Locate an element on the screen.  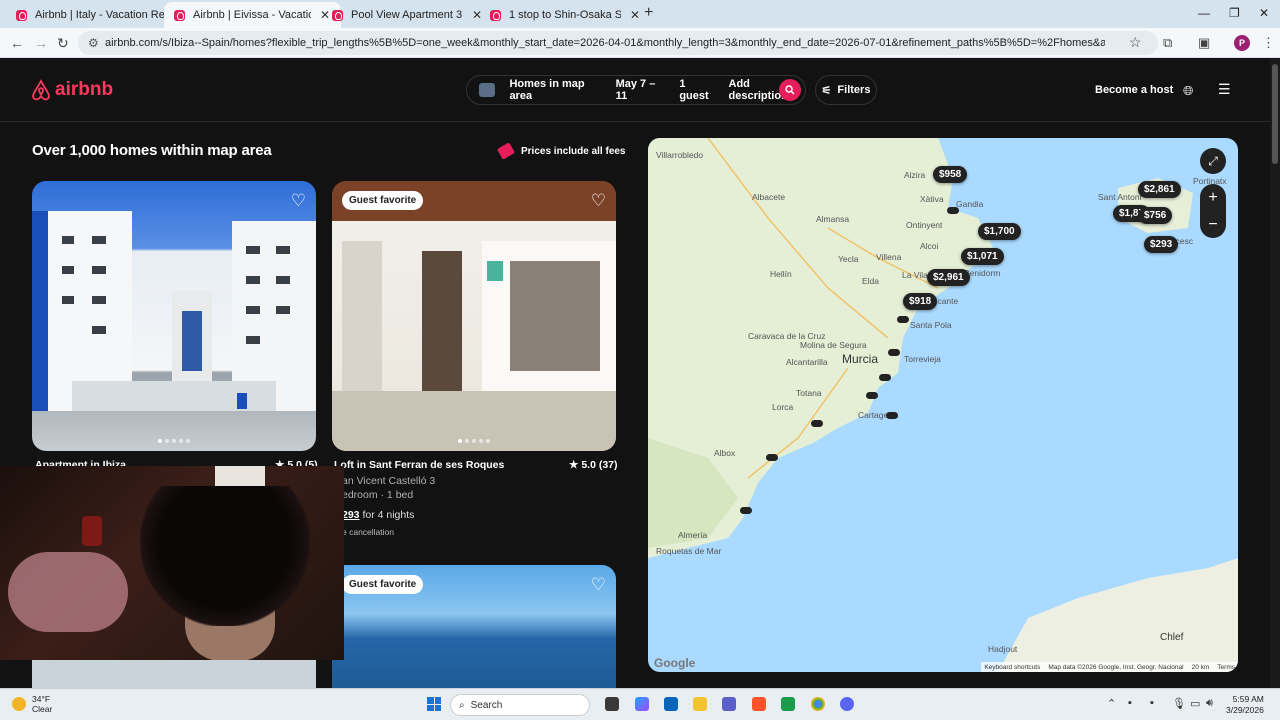
teams-icon is located at coordinates (729, 704).